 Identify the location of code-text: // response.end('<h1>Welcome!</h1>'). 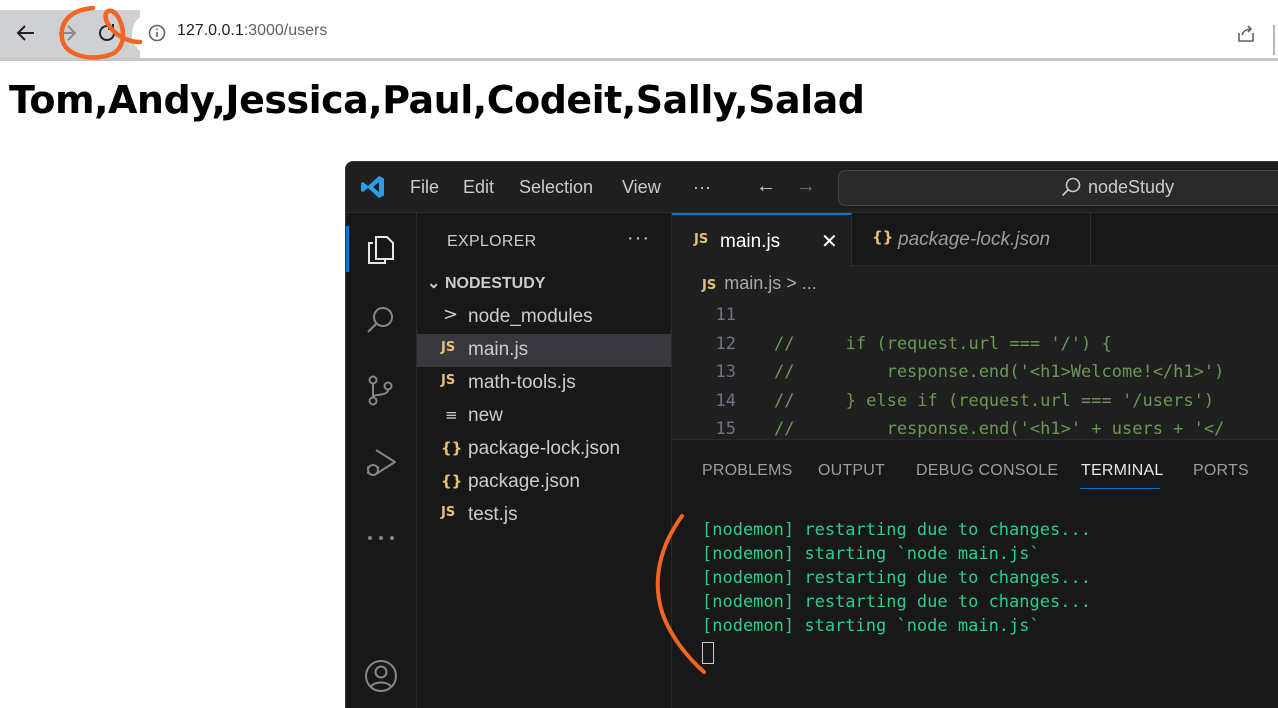
(999, 372).